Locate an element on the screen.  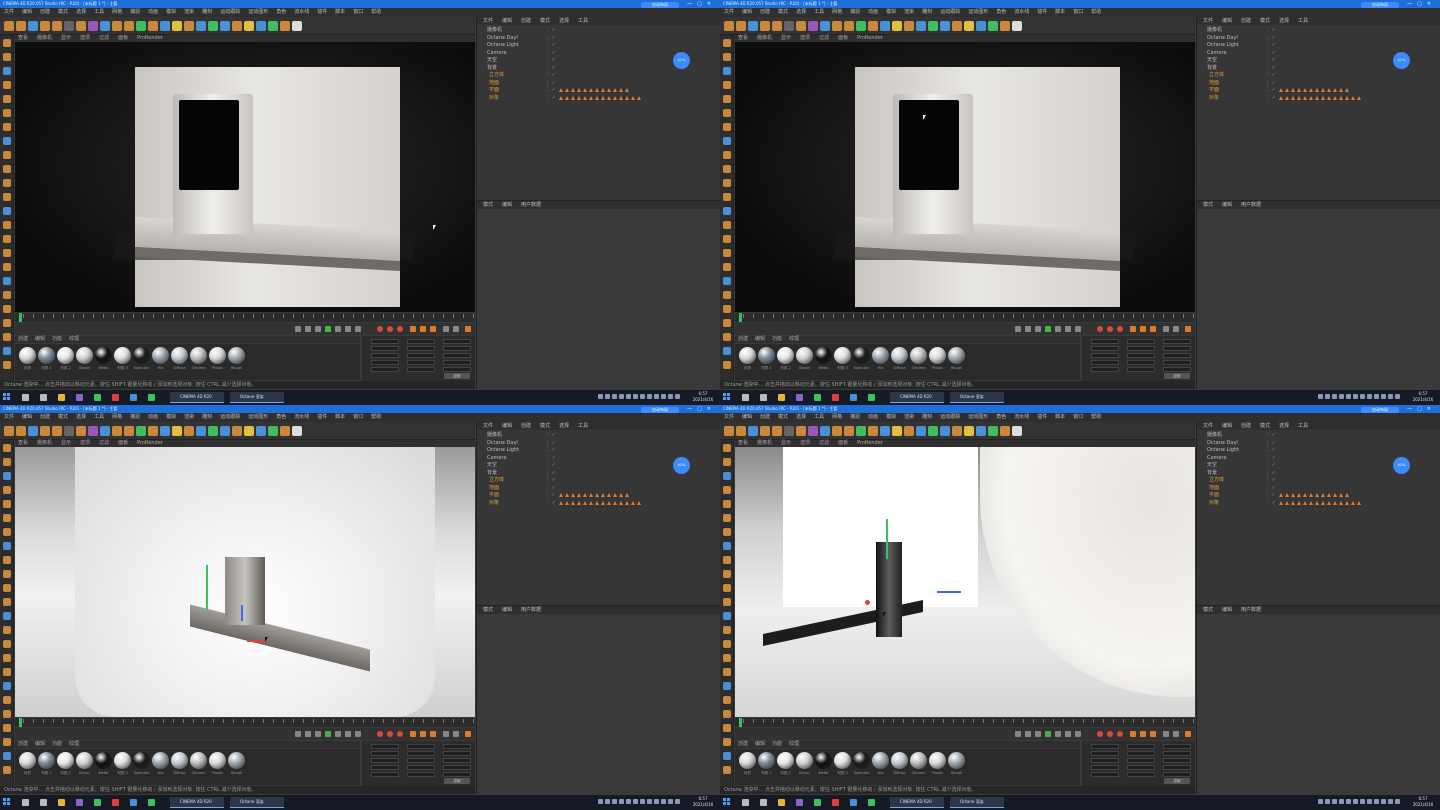
viewport-menu-item: 显示 is located at coordinates (786, 38).